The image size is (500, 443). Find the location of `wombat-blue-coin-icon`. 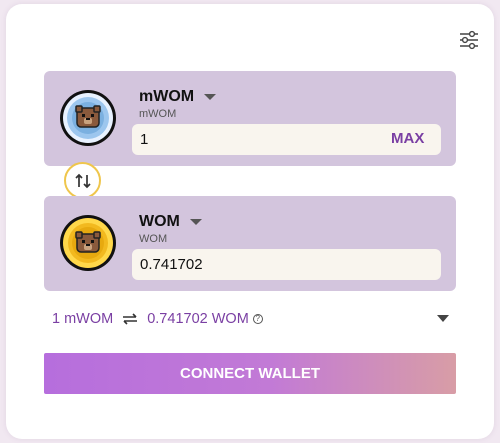

wombat-blue-coin-icon is located at coordinates (88, 118).